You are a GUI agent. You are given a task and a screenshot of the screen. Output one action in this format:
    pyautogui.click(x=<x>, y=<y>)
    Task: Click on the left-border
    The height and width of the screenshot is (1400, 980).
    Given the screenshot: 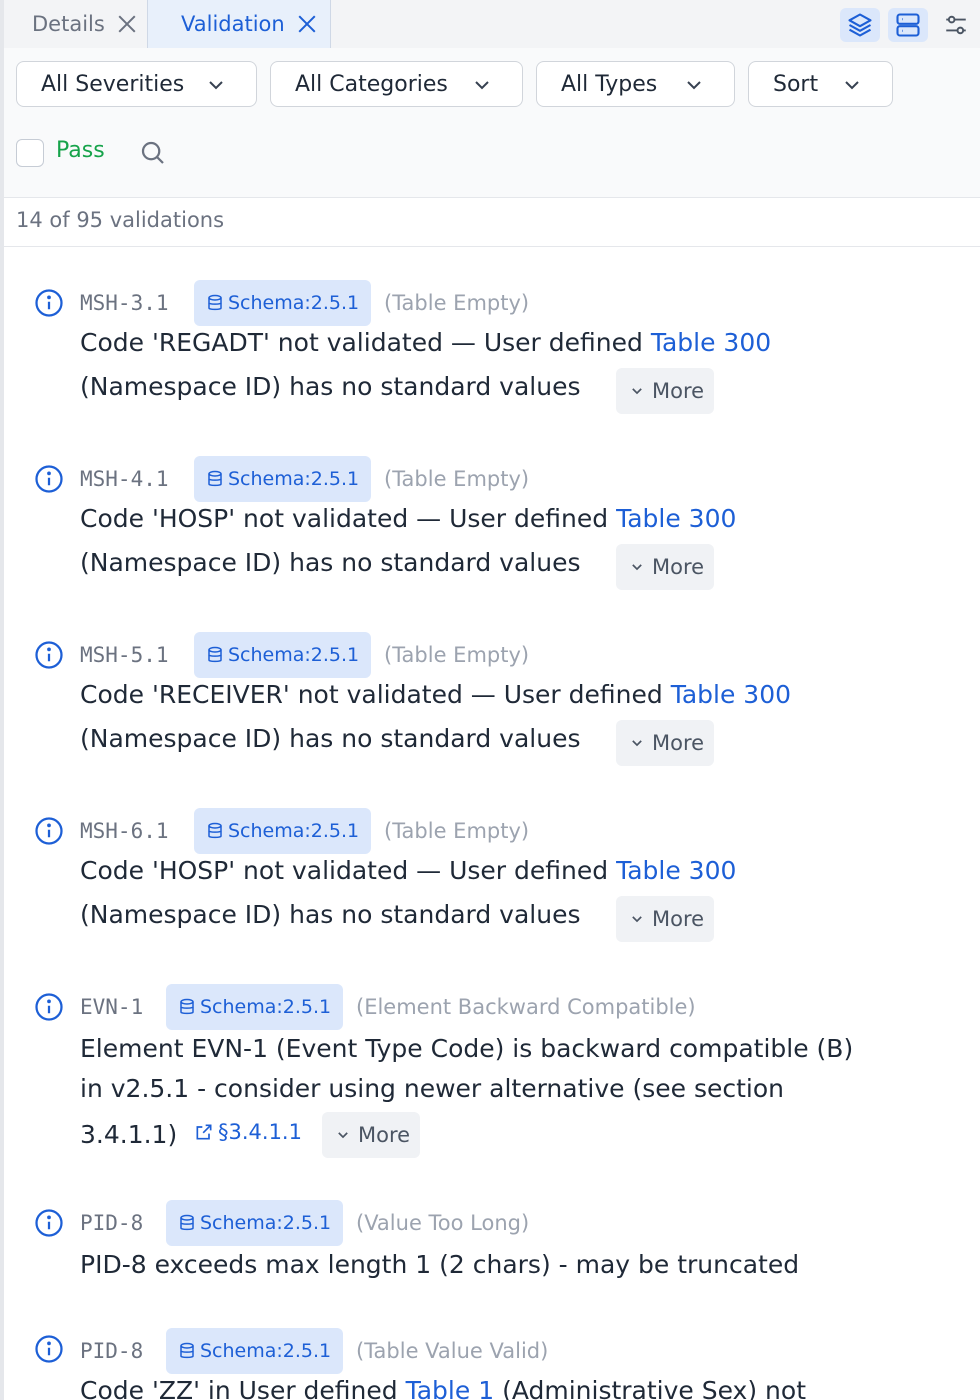 What is the action you would take?
    pyautogui.click(x=2, y=700)
    